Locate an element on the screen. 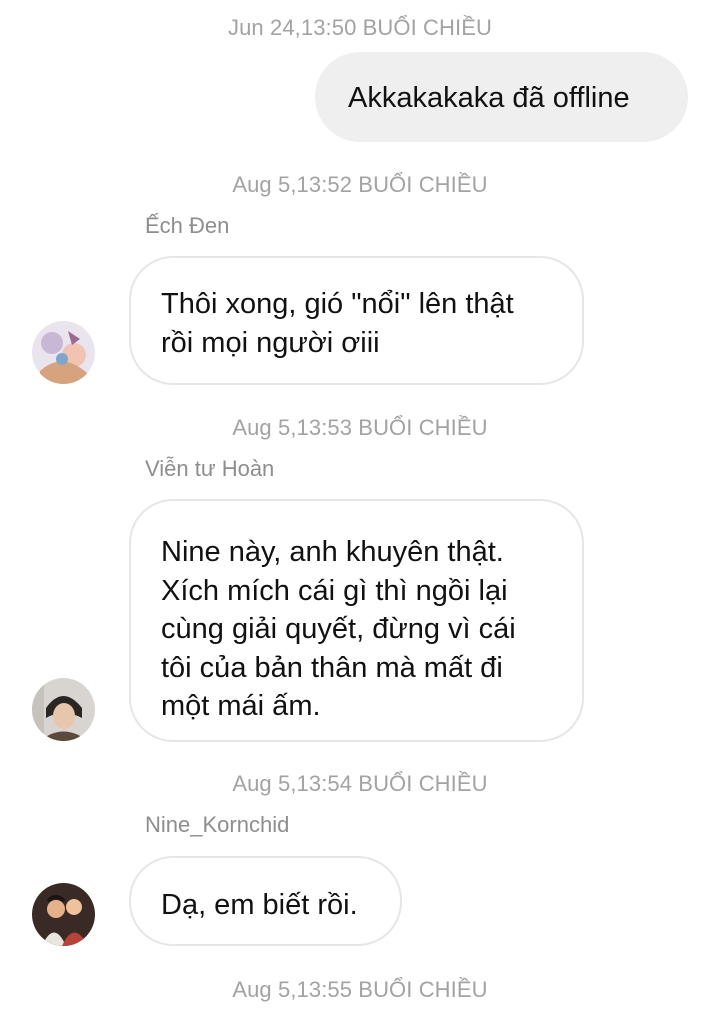 The width and height of the screenshot is (720, 1013). message-timestamp: Aug 5,13:53 BUỔI CHIỀU is located at coordinates (360, 427).